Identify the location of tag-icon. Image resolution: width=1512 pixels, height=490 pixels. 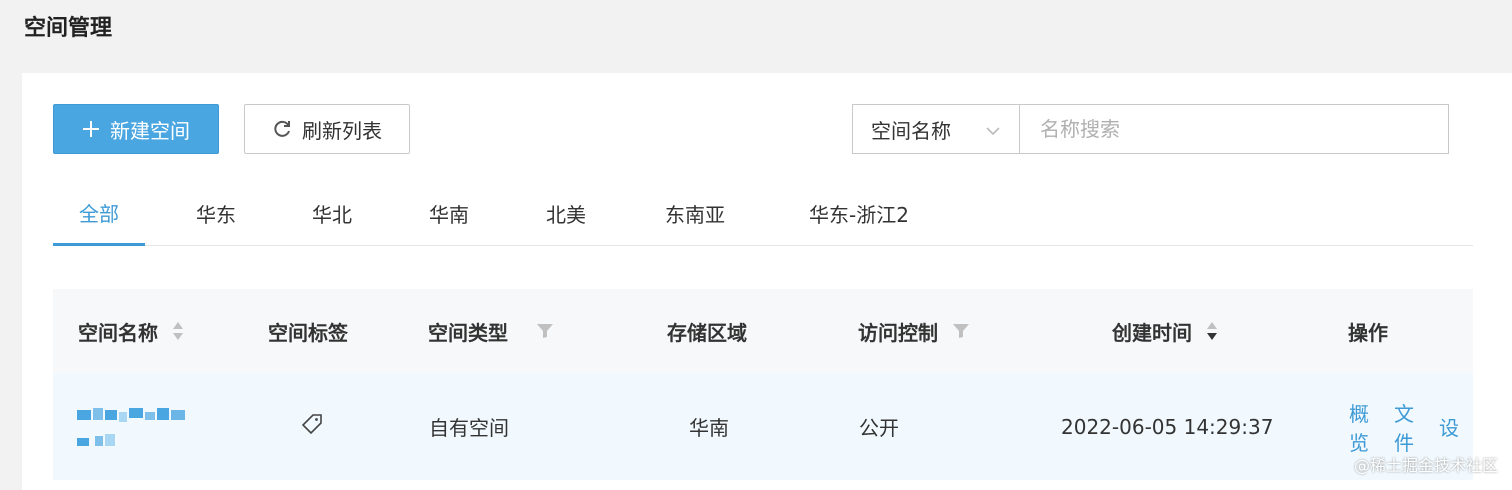
(312, 426).